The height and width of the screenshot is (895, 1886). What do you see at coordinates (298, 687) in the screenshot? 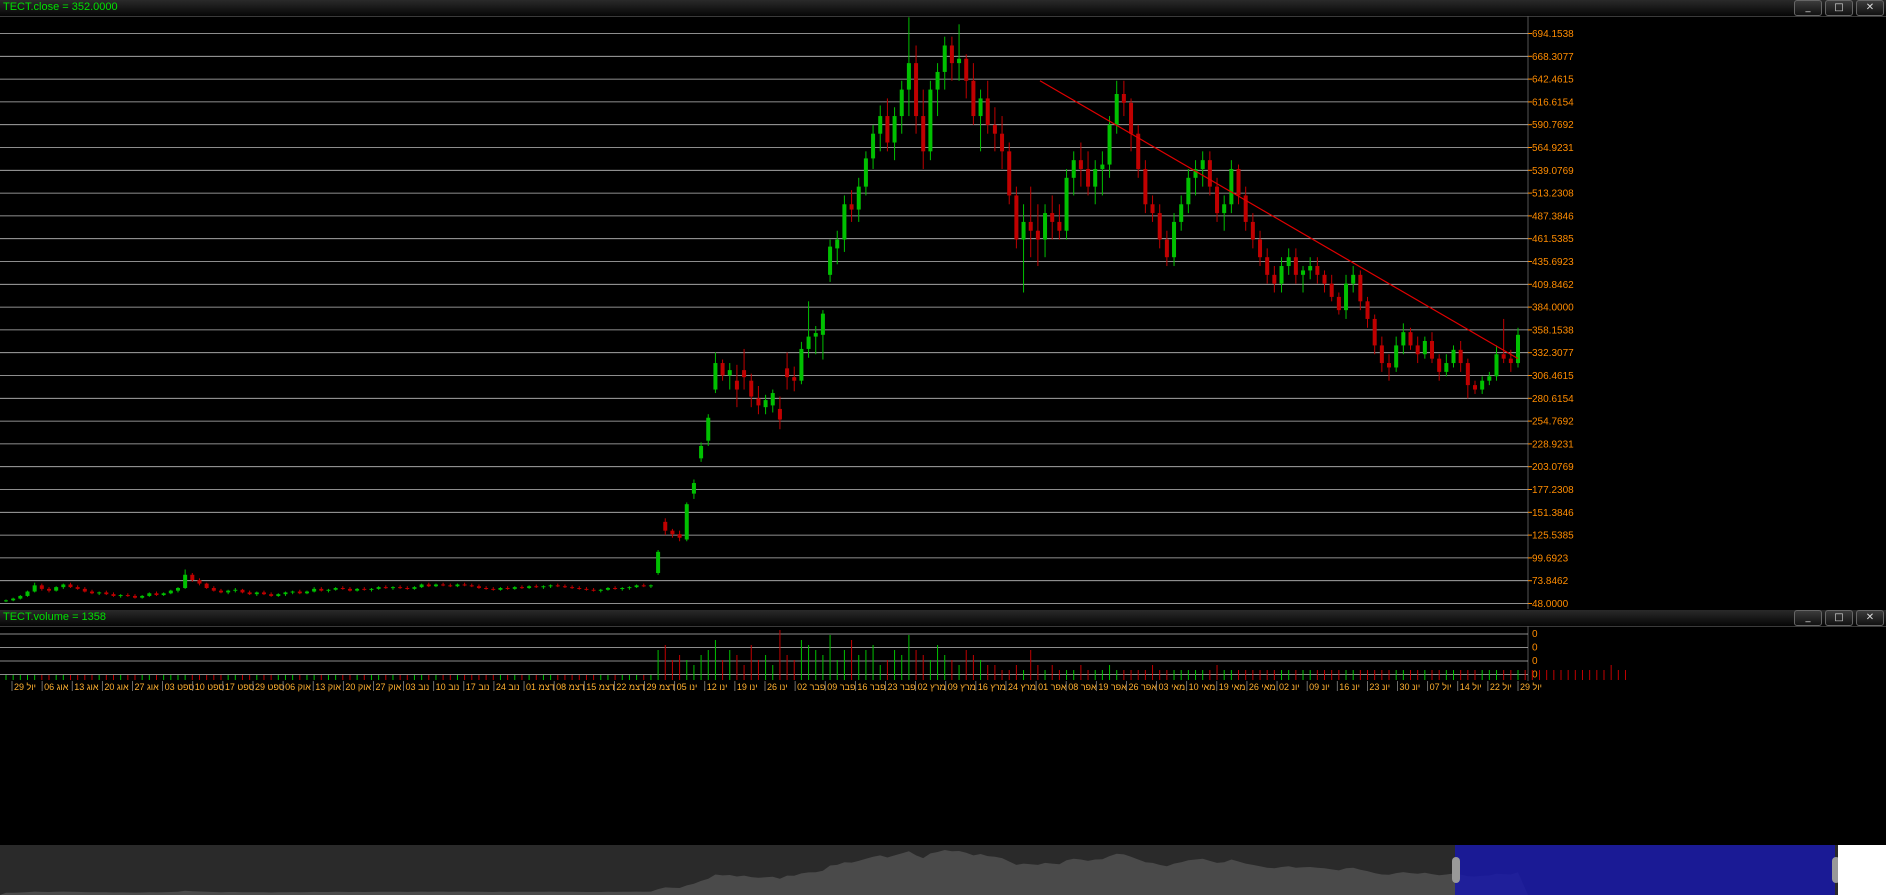
I see `date-tick-label: 06 אוק` at bounding box center [298, 687].